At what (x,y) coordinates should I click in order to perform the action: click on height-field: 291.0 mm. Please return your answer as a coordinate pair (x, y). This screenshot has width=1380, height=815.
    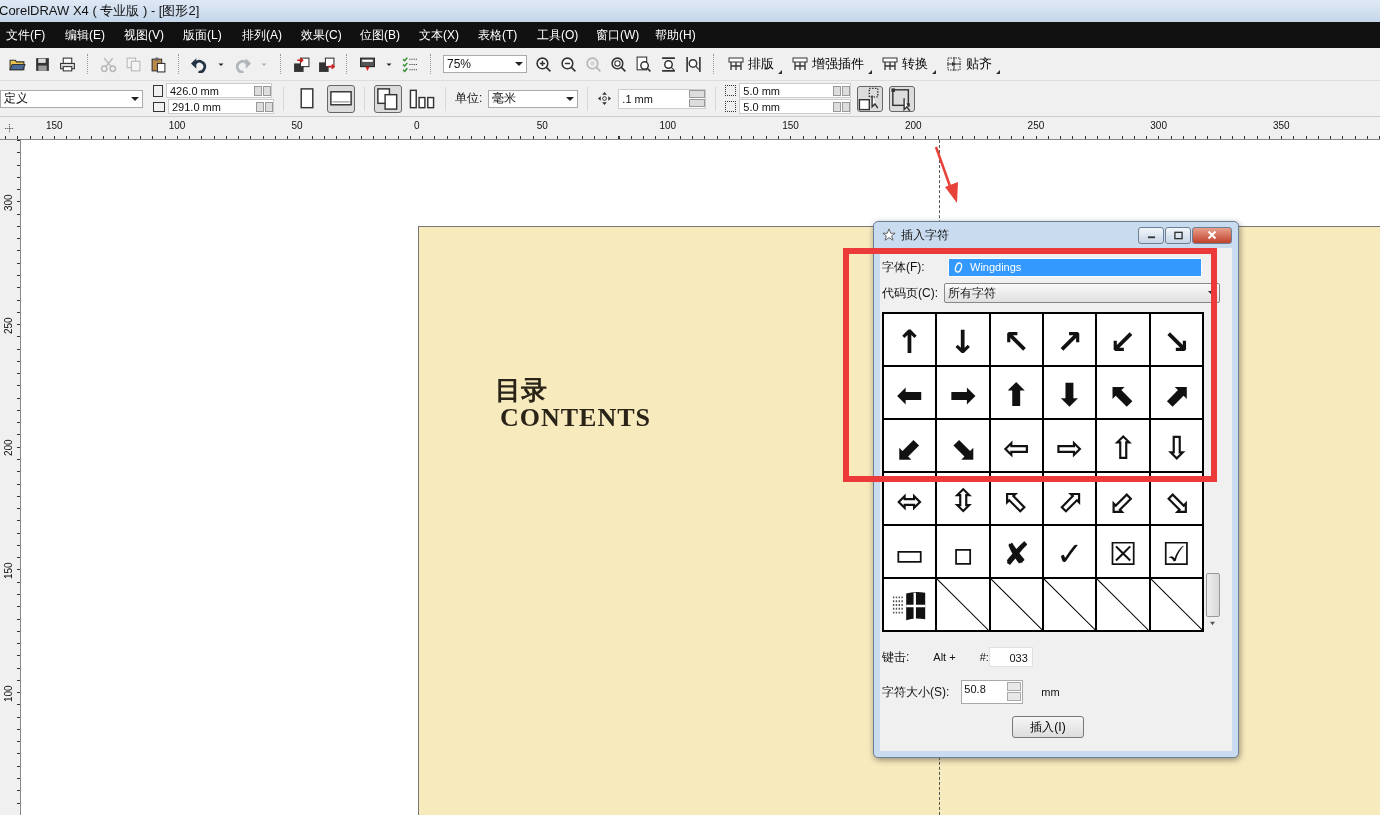
    Looking at the image, I should click on (221, 106).